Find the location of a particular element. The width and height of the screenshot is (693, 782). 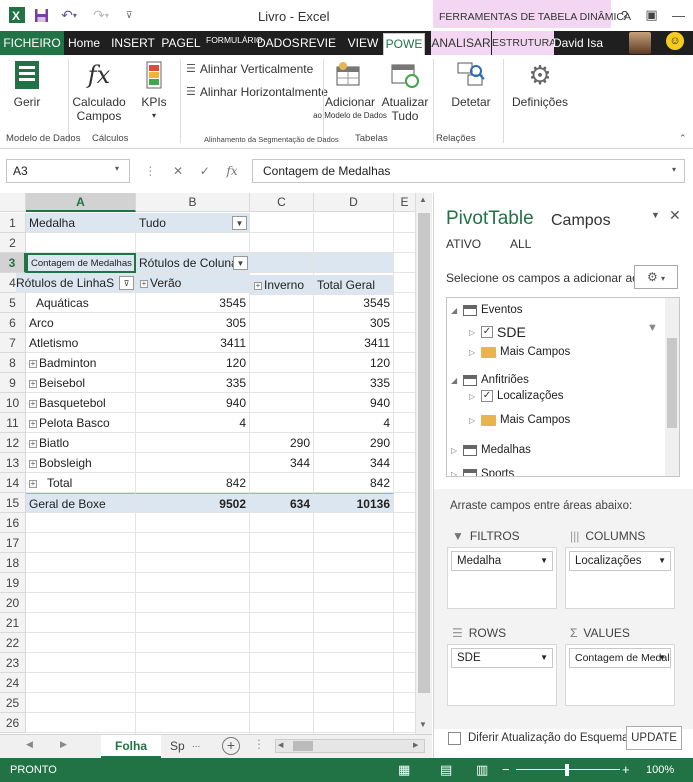

row-header: 11 is located at coordinates (13, 423).